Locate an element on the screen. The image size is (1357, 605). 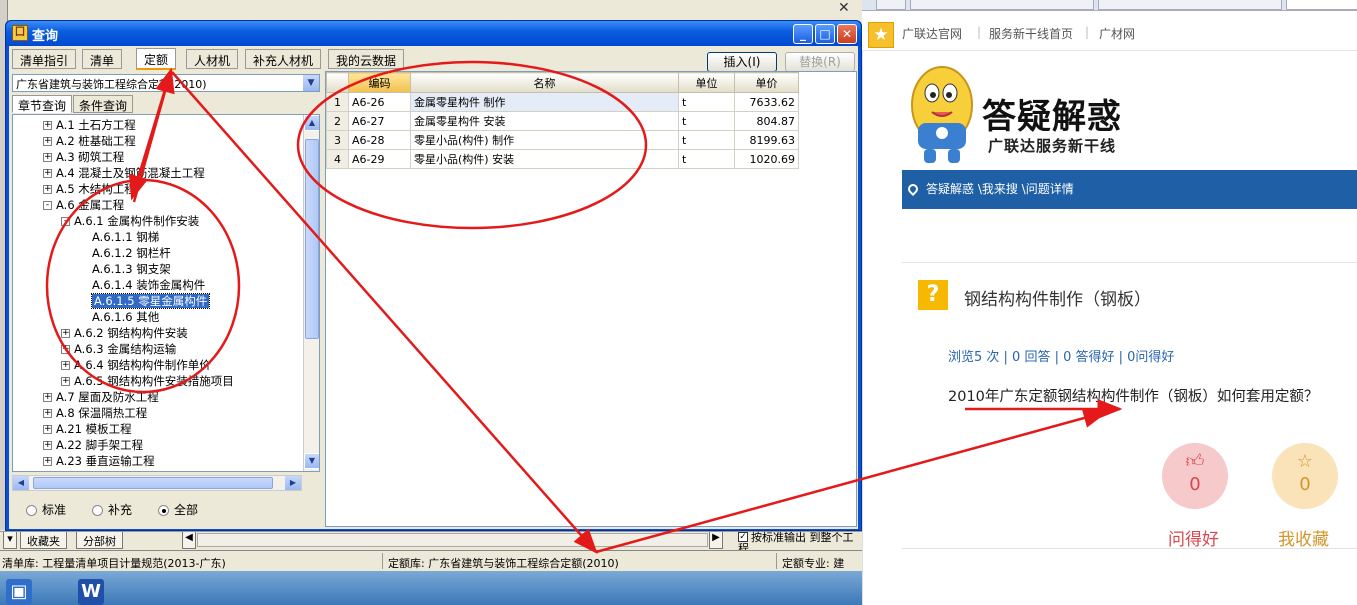
tree-node: + A.5 木结构工程 is located at coordinates (89, 189).